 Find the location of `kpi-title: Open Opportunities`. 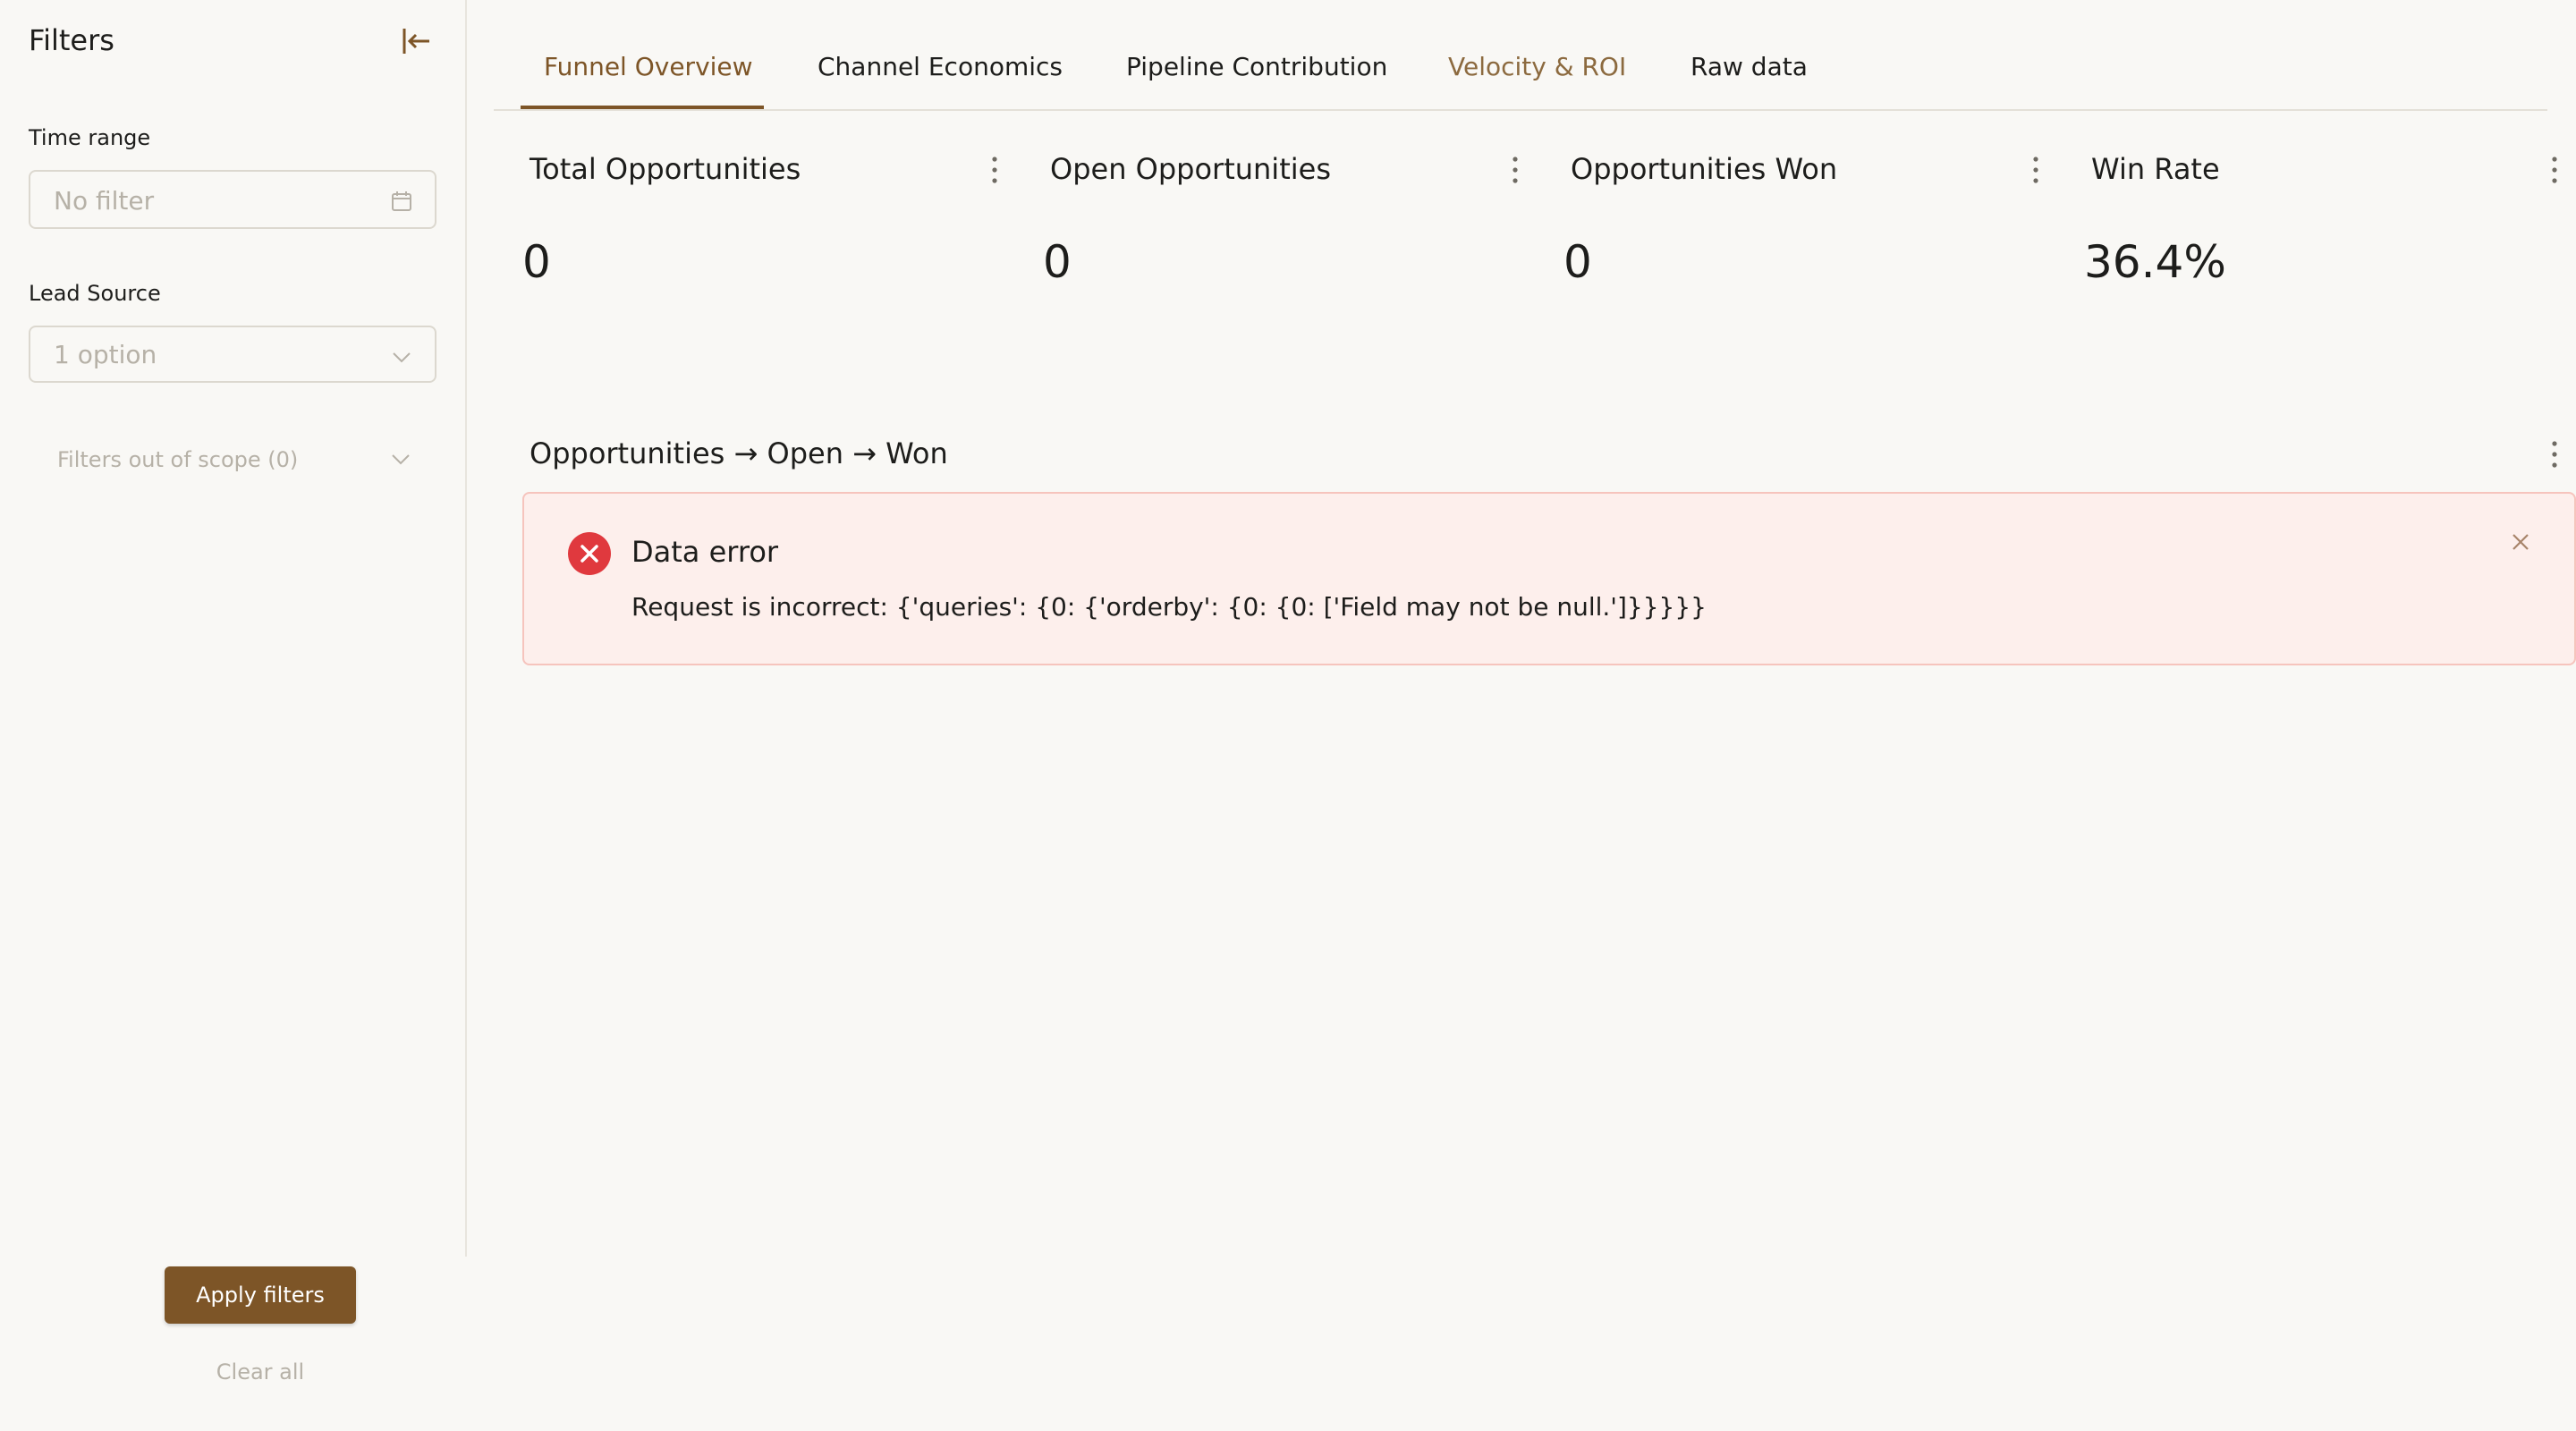

kpi-title: Open Opportunities is located at coordinates (1190, 169).